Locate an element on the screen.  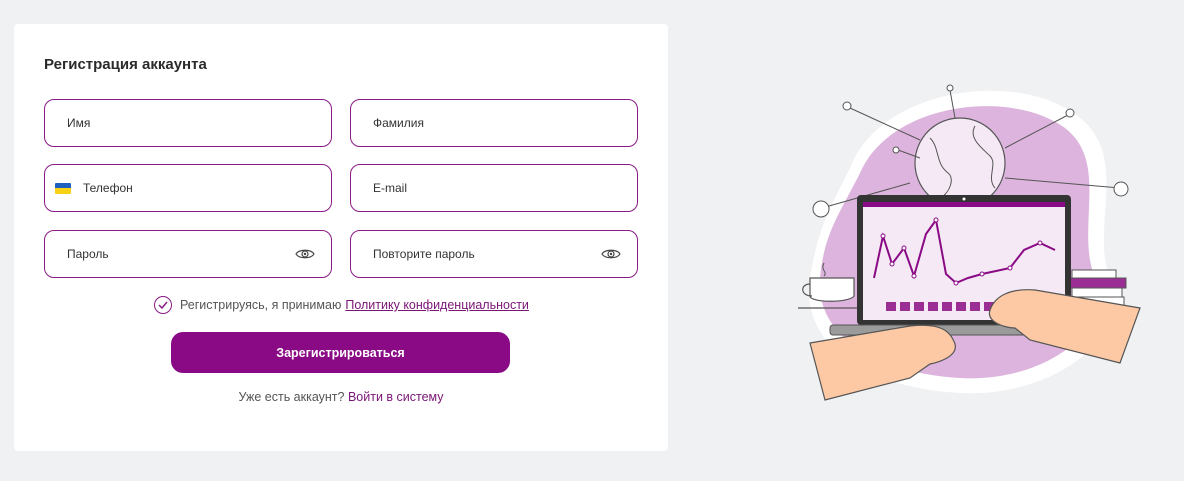
login-link: Войти в систему is located at coordinates (396, 397).